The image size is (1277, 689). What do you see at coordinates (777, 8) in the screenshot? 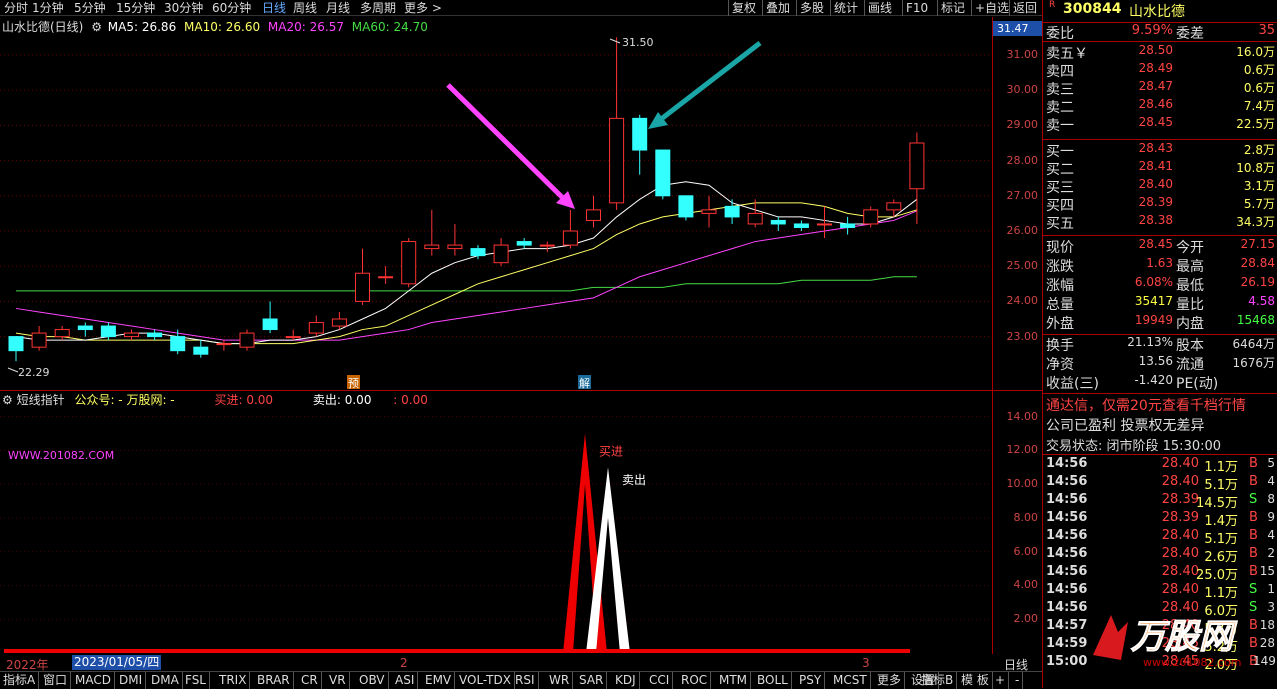
I see `overlay-button: 叠加` at bounding box center [777, 8].